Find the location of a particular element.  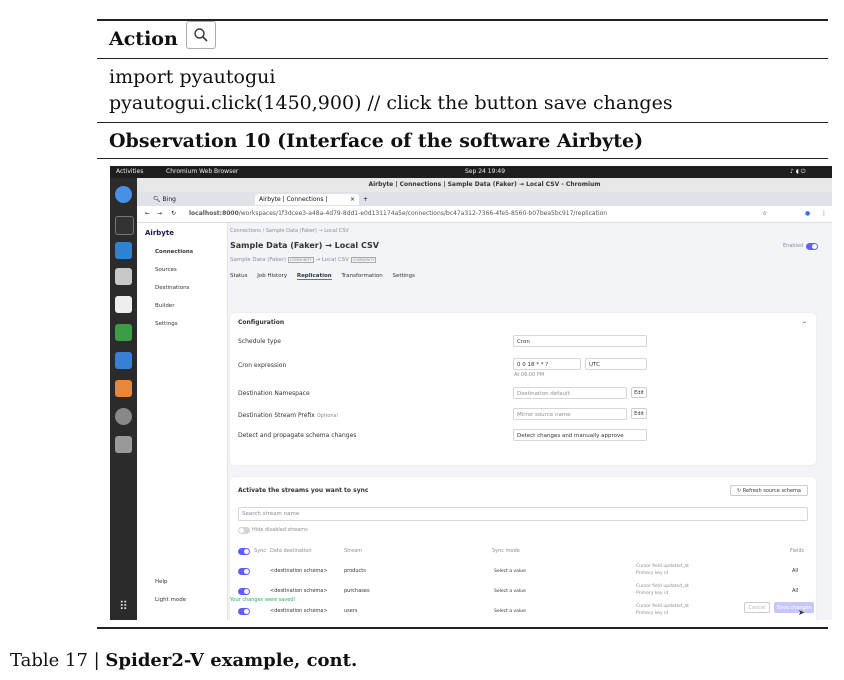

terminal-icon is located at coordinates (124, 225).